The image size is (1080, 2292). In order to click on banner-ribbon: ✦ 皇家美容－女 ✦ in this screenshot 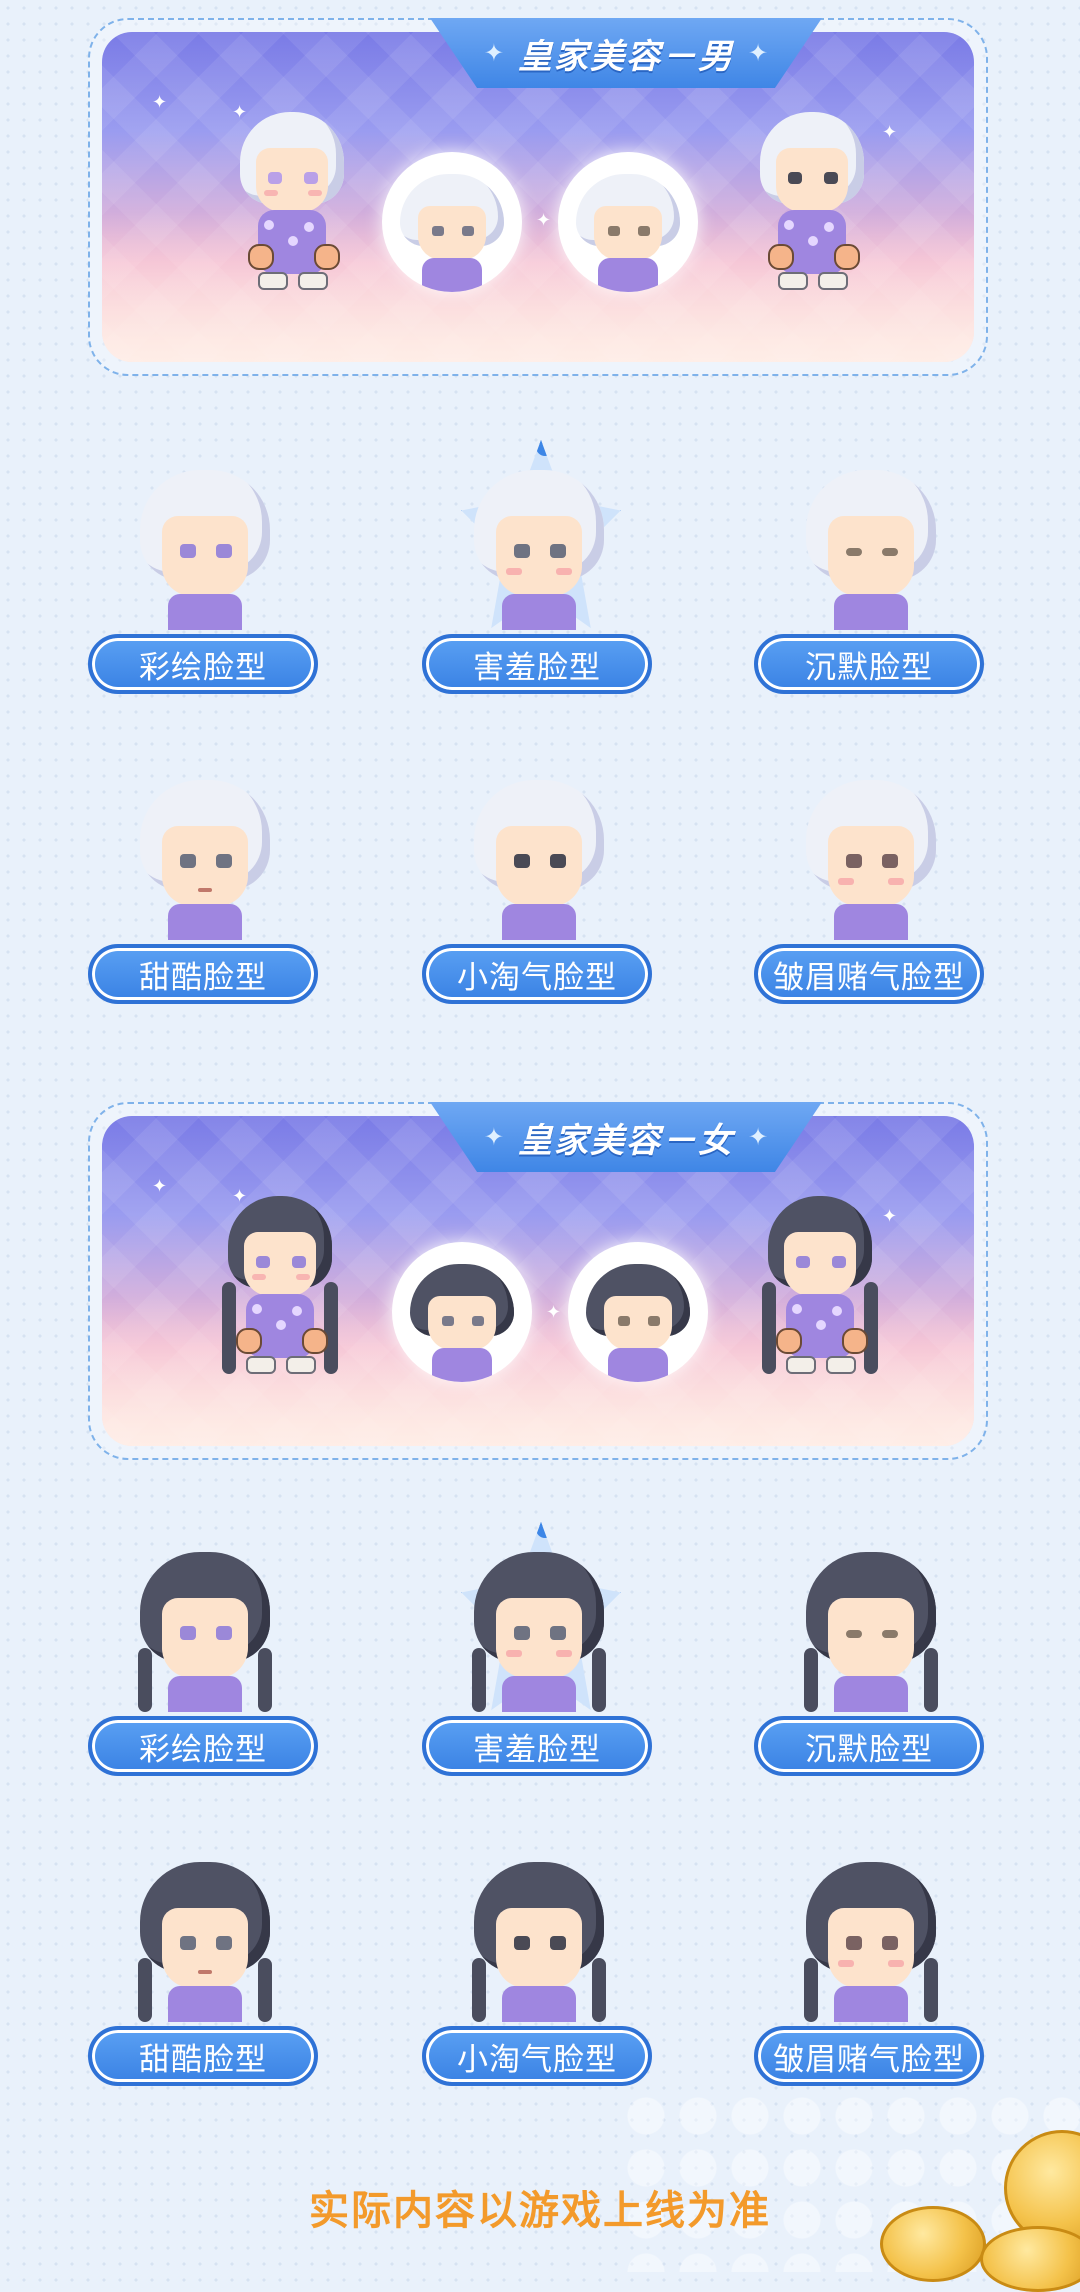, I will do `click(626, 1137)`.